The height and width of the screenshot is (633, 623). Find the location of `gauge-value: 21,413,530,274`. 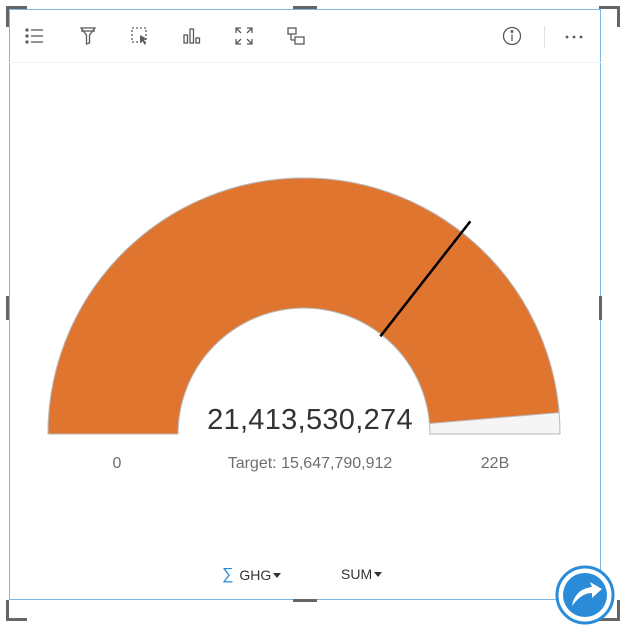

gauge-value: 21,413,530,274 is located at coordinates (310, 420).